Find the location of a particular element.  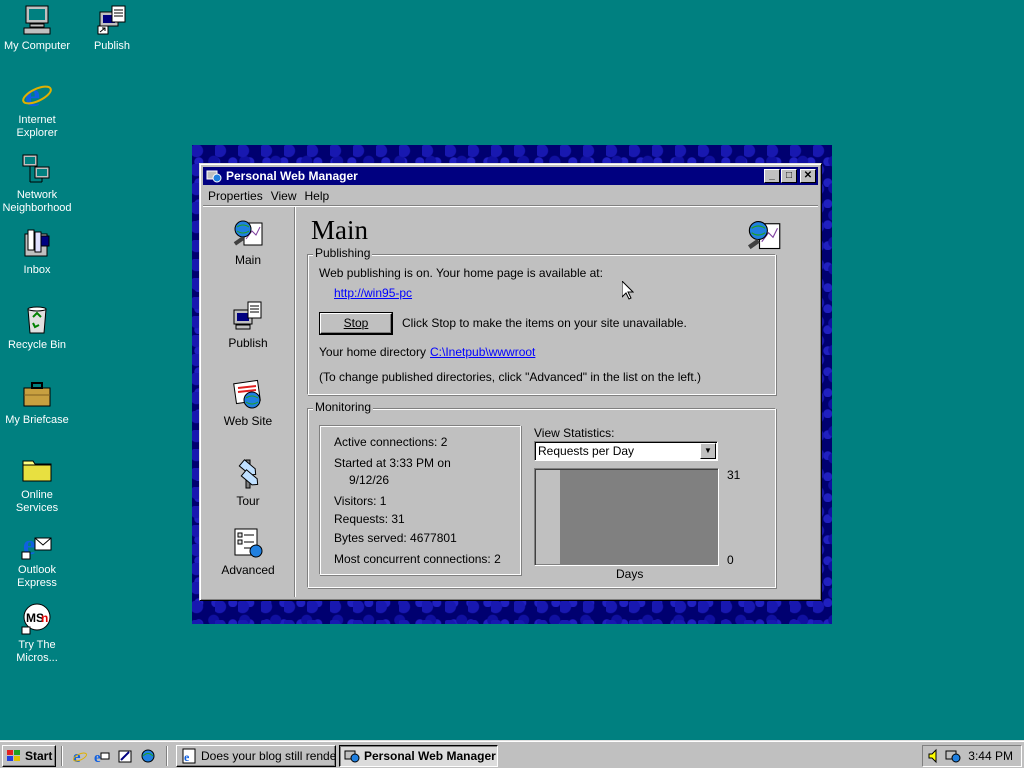

home-directory-link: C:\Inetpub\wwwroot is located at coordinates (482, 352).